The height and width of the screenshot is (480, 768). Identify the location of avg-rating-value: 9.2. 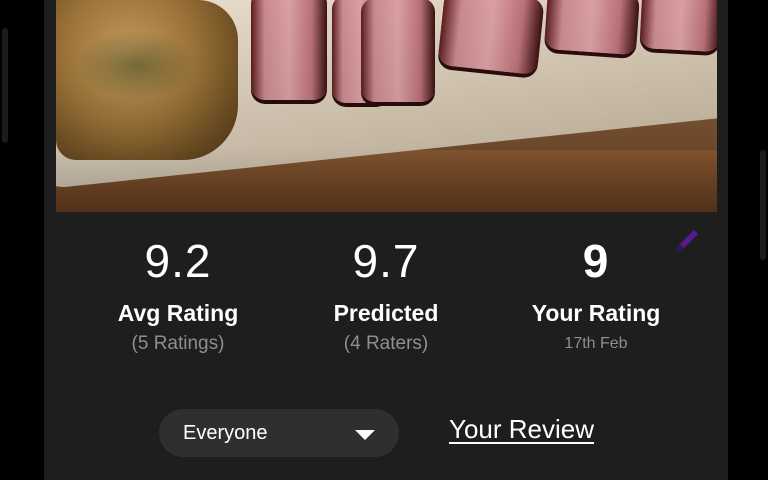
(178, 261).